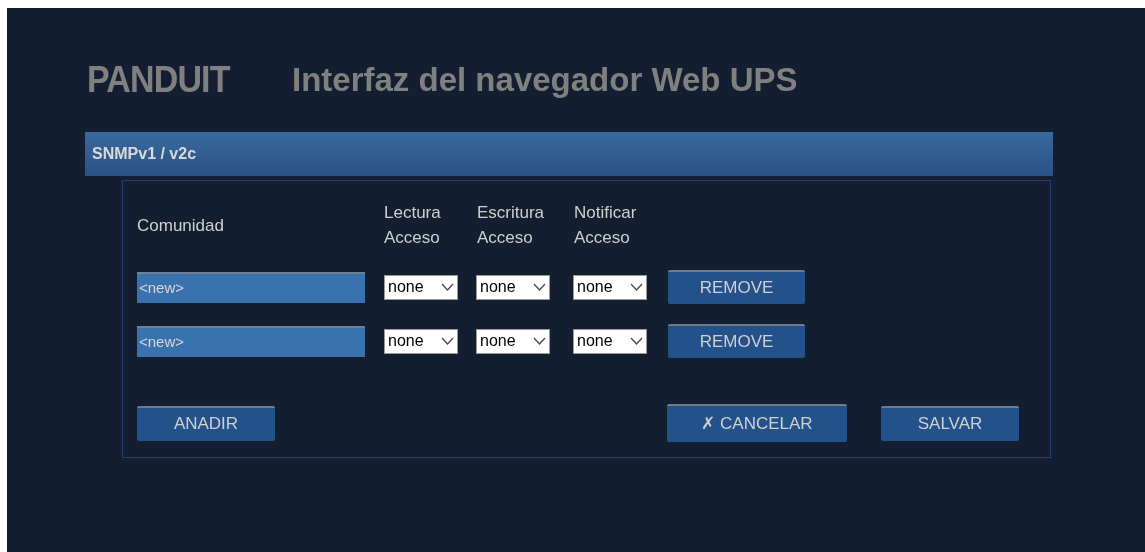 The width and height of the screenshot is (1145, 552). I want to click on column-header: Notificar Acceso, so click(606, 225).